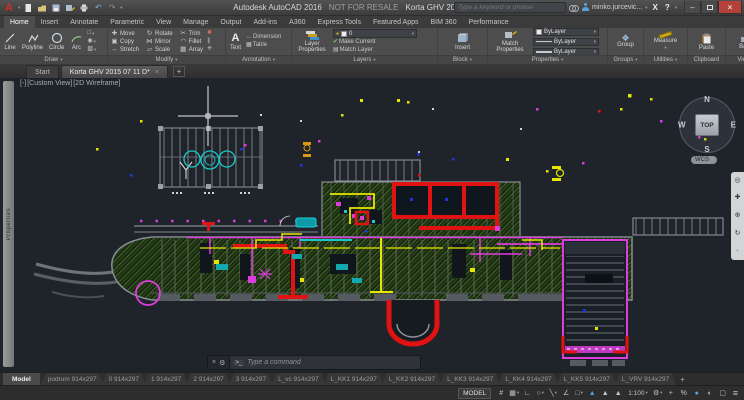  What do you see at coordinates (339, 22) in the screenshot?
I see `tab-express-tools: Express Tools` at bounding box center [339, 22].